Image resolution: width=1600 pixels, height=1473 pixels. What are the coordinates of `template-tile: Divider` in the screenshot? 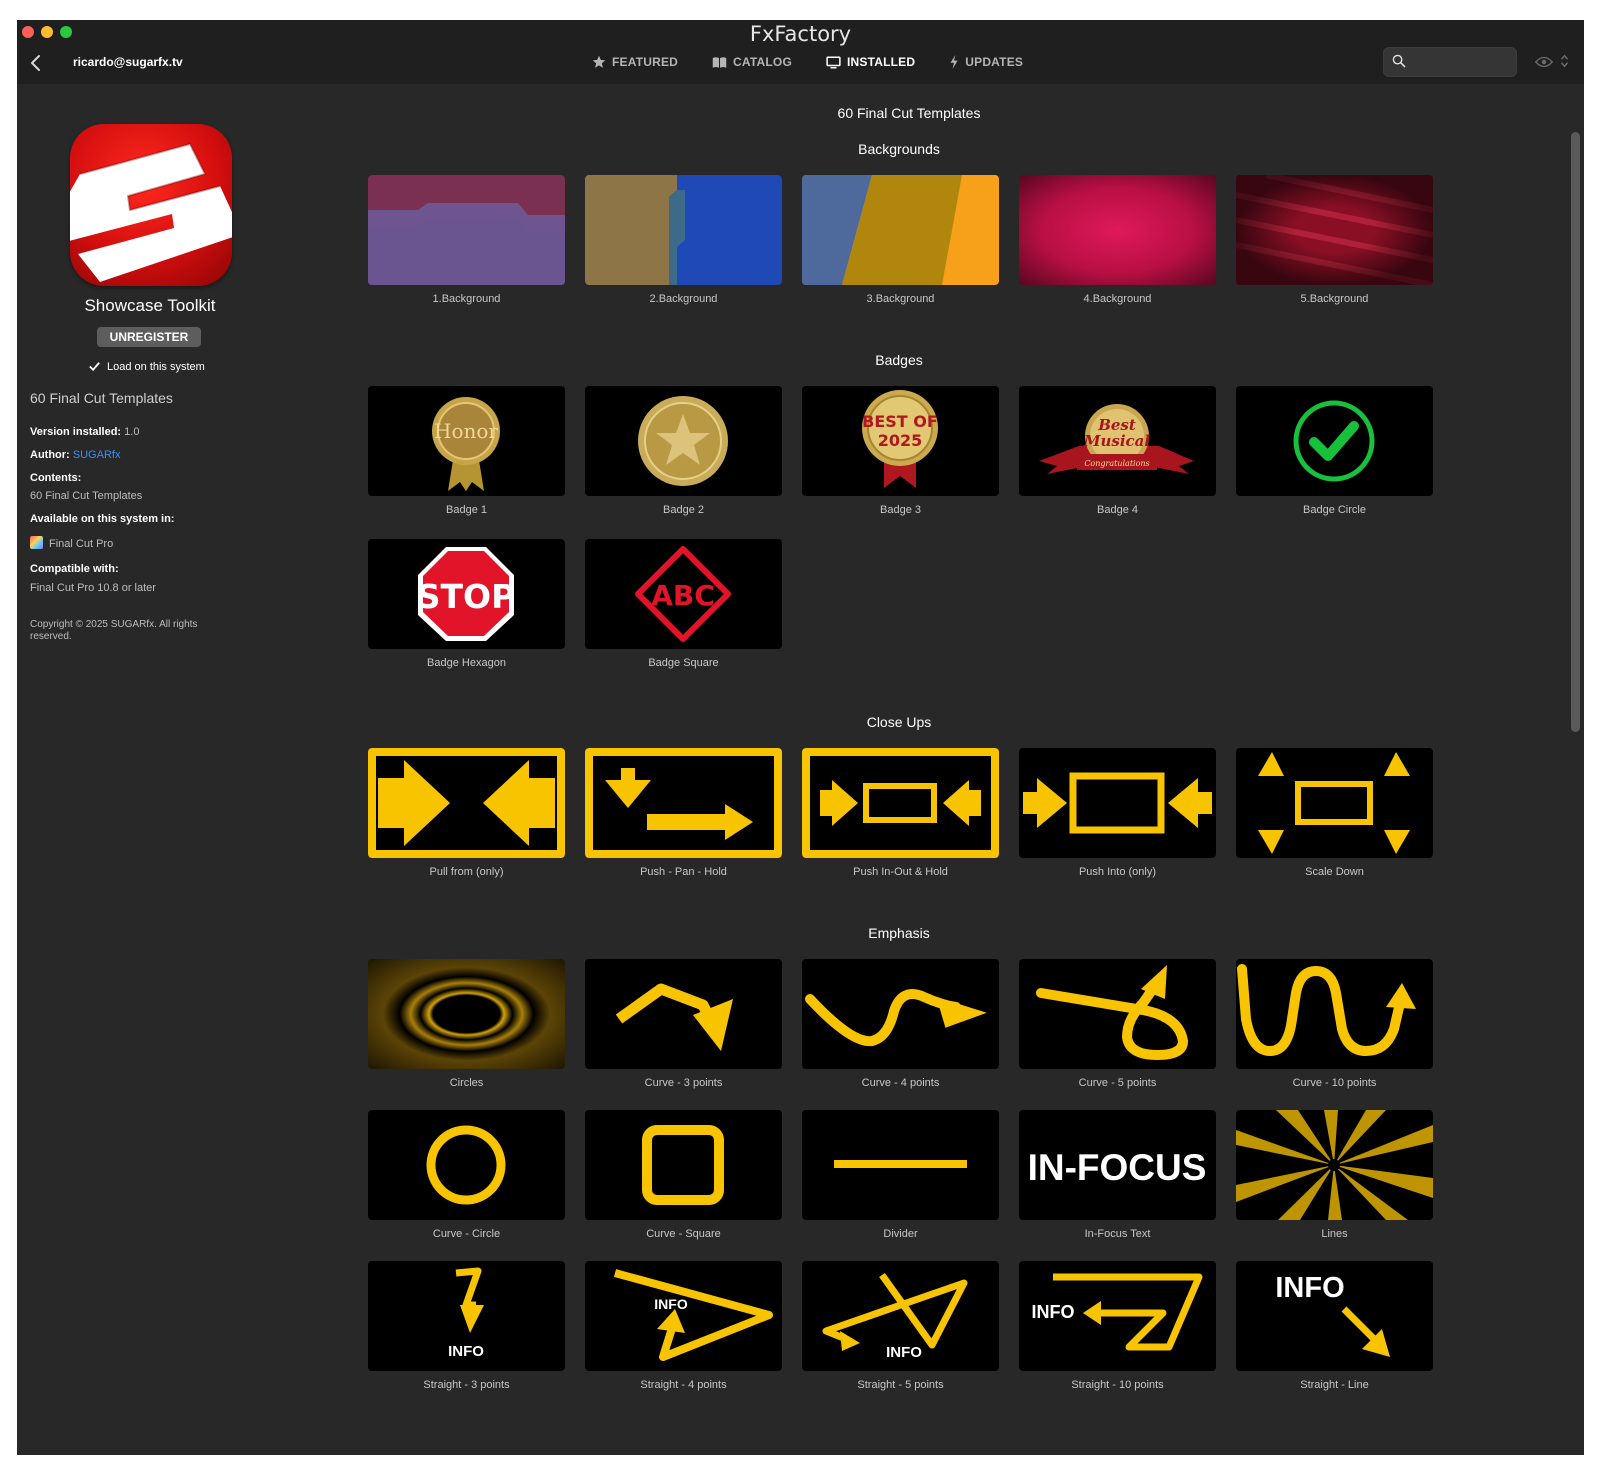 It's located at (900, 1175).